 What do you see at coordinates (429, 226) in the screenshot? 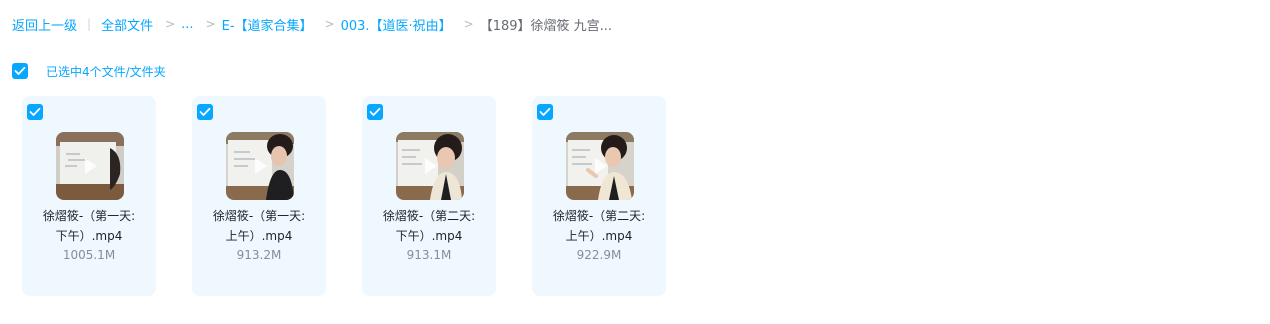
I see `file-name: 徐熠筱-（第二天: 下午）.mp4` at bounding box center [429, 226].